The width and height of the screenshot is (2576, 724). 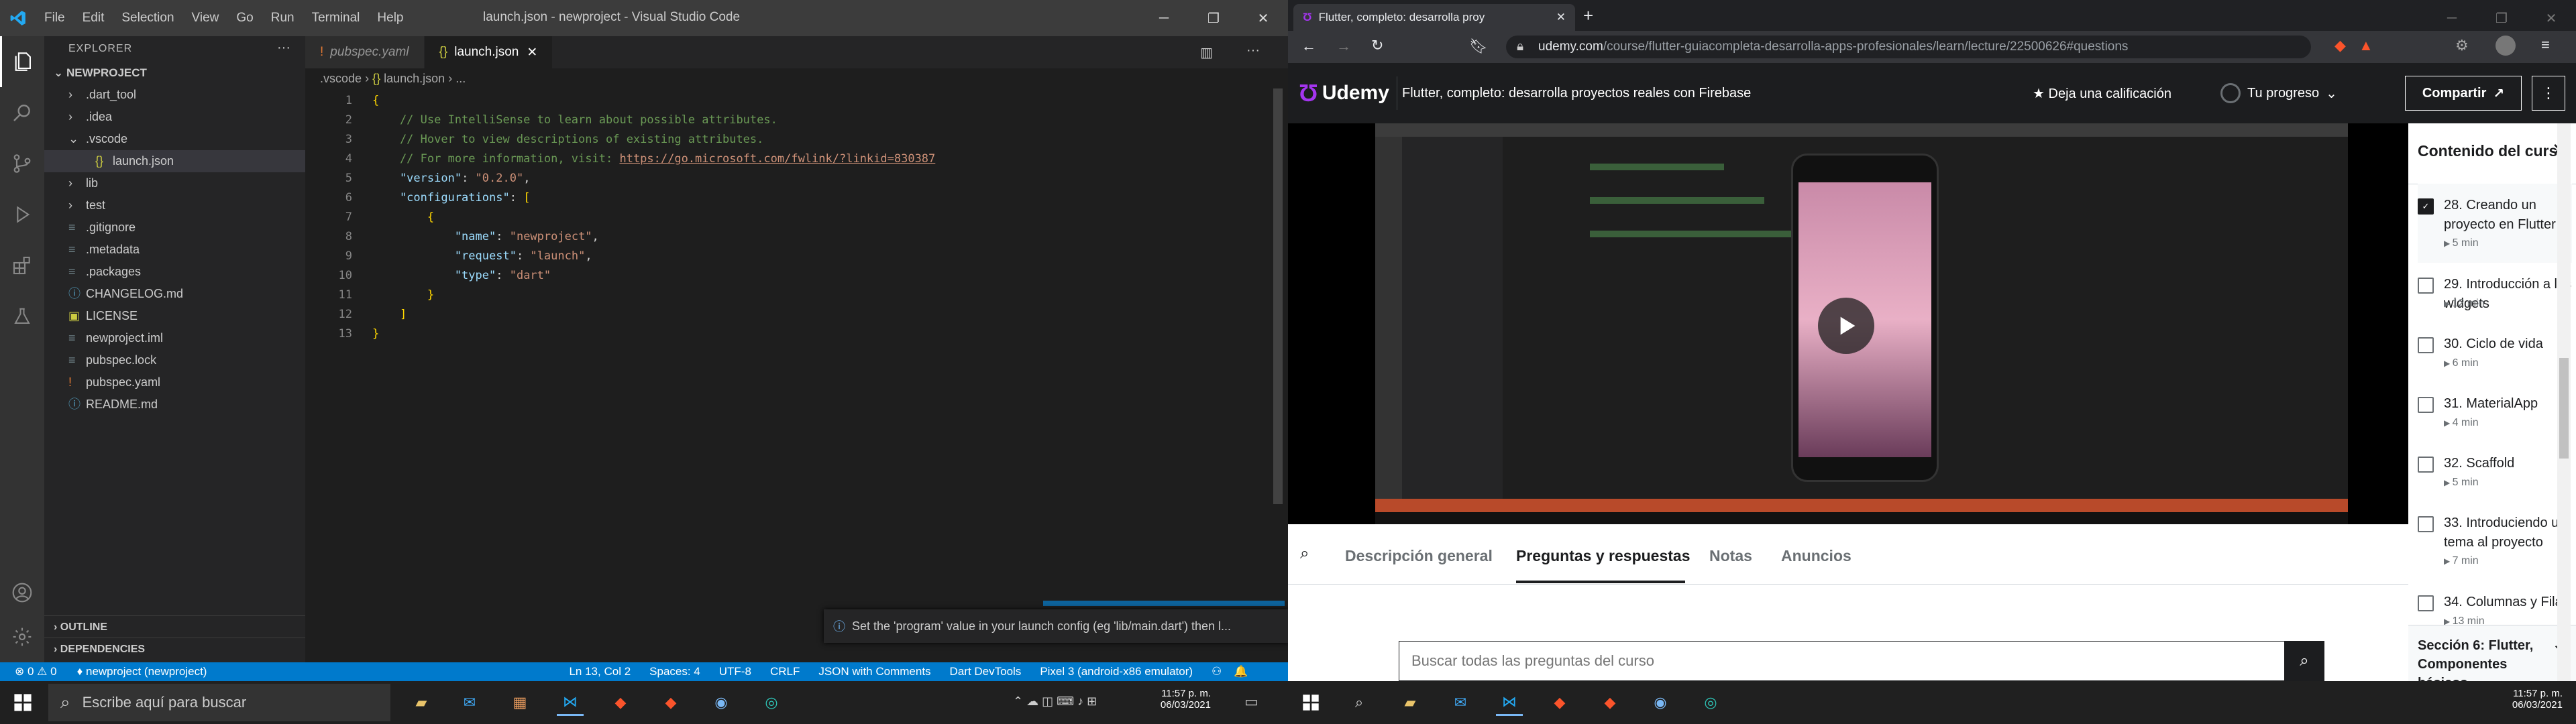 What do you see at coordinates (22, 265) in the screenshot?
I see `extensions-icon` at bounding box center [22, 265].